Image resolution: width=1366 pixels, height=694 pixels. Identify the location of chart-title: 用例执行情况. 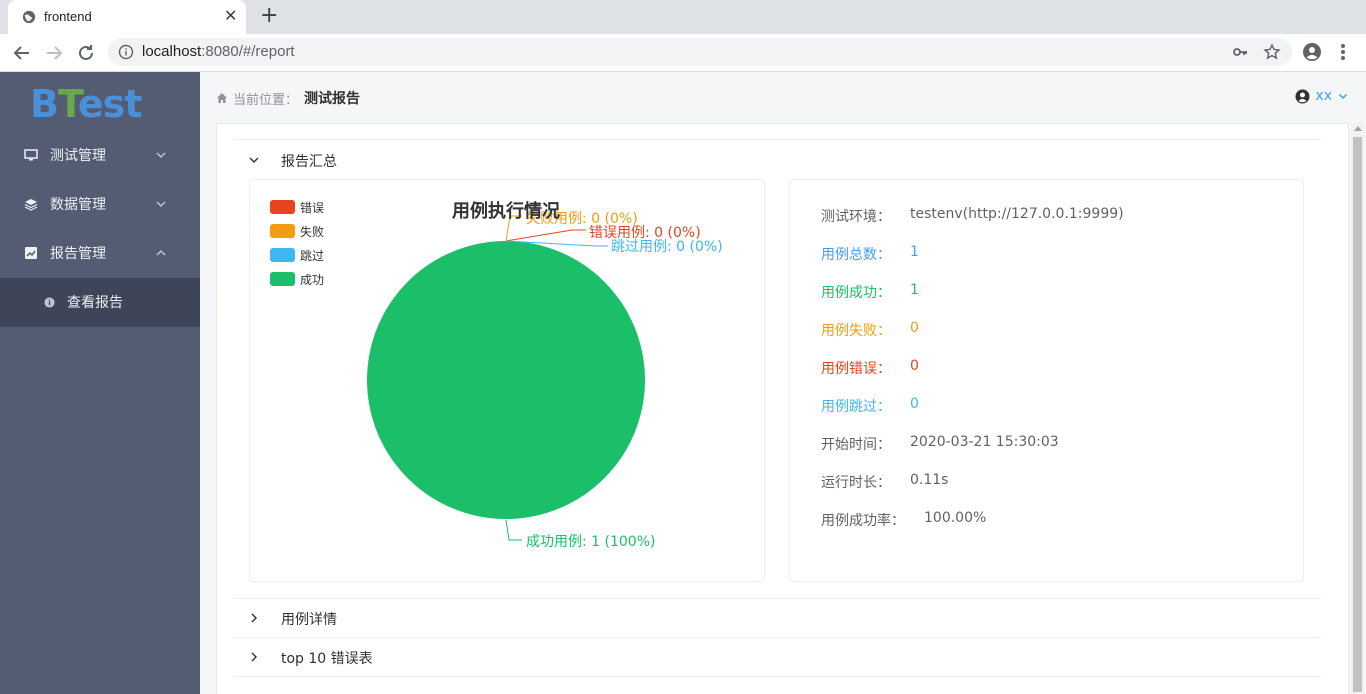
(506, 211).